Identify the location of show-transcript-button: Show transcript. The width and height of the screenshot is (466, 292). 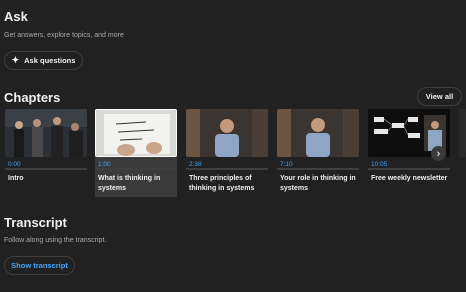
(39, 265).